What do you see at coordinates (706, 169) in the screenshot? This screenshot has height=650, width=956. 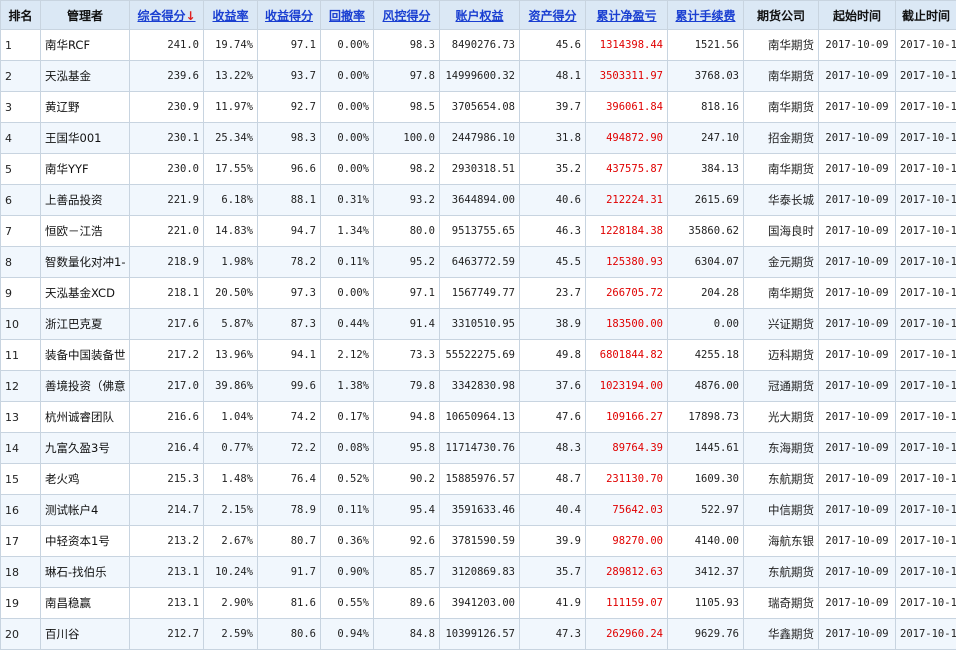 I see `cell-cum-fee: 384.13` at bounding box center [706, 169].